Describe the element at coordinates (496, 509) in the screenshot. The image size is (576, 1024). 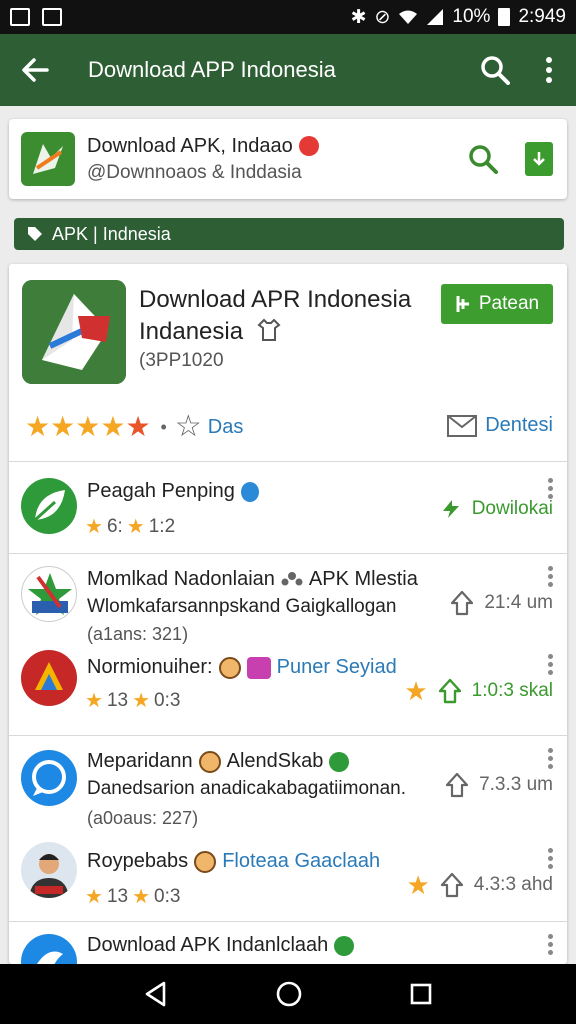
I see `download-action: Dowilokai` at that location.